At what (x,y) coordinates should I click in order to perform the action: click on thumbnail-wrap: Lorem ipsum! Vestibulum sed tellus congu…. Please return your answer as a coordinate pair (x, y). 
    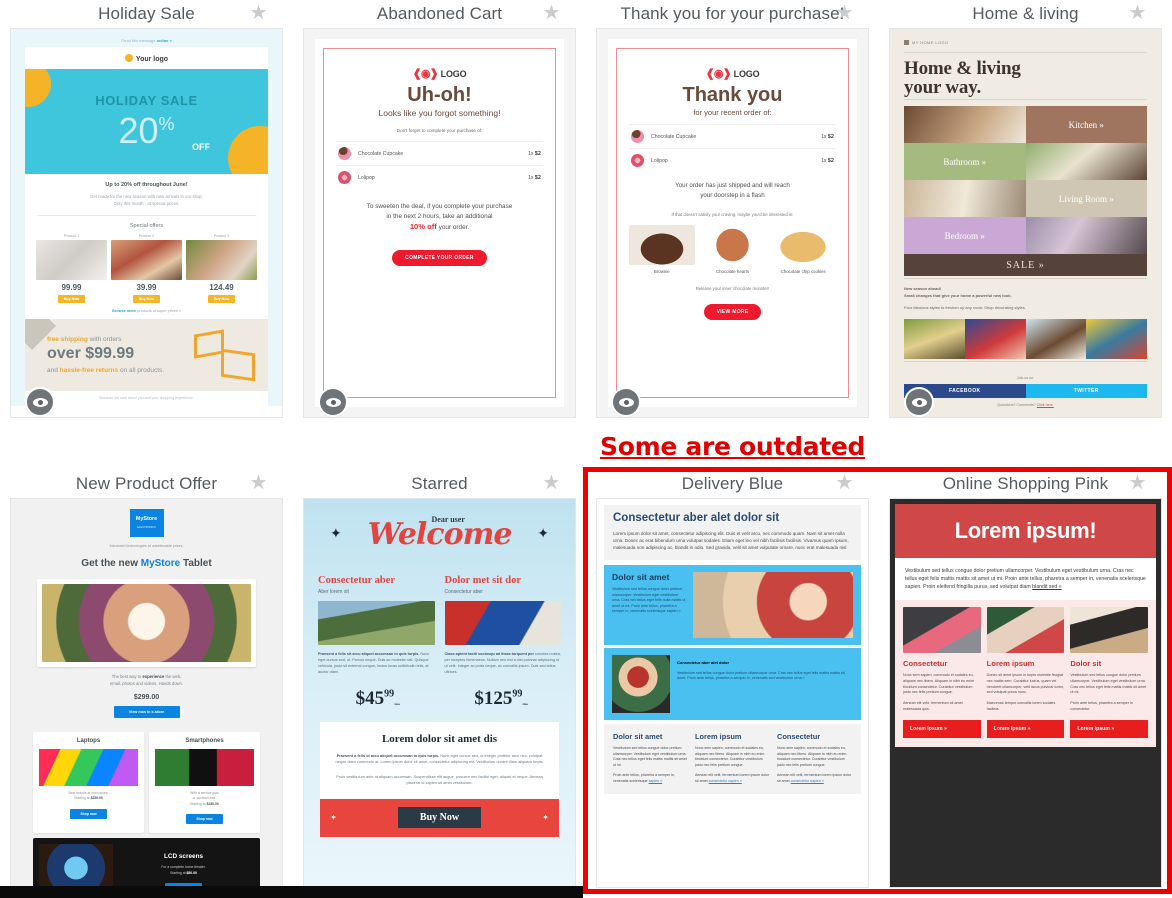
    Looking at the image, I should click on (1025, 693).